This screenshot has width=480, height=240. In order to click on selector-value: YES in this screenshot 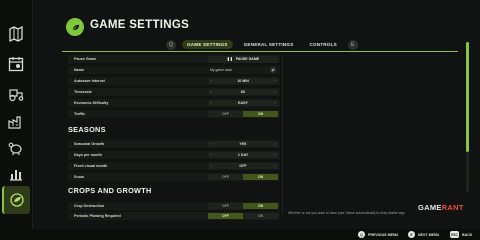, I will do `click(243, 144)`.